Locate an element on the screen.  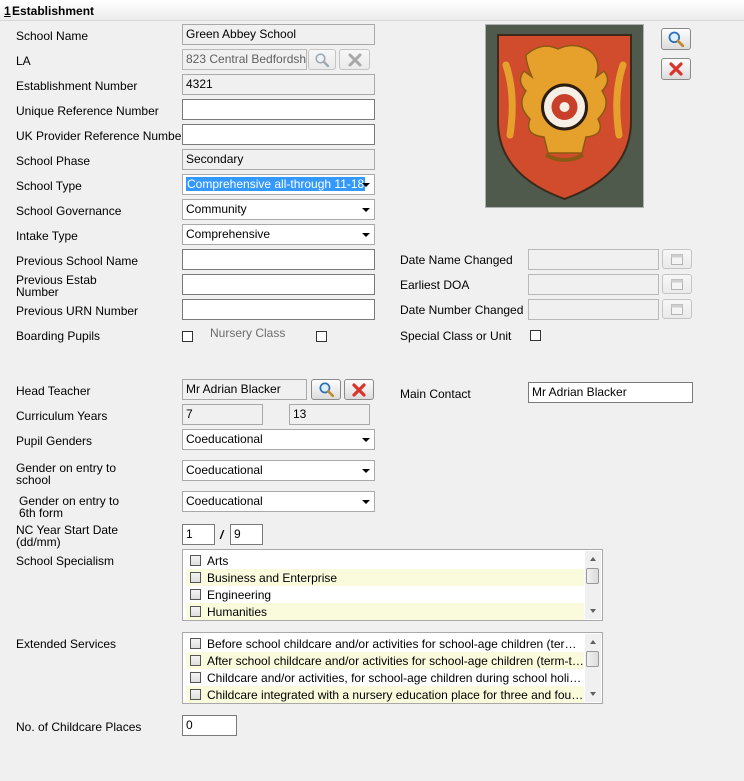
previous-school-name-label: Previous School Name is located at coordinates (77, 261).